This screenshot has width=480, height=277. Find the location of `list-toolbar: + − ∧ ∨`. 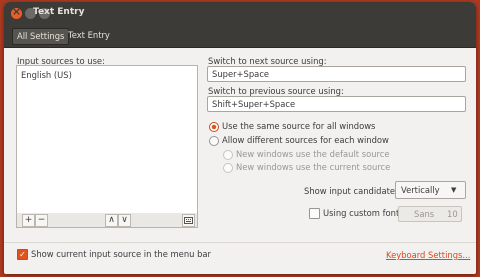

list-toolbar: + − ∧ ∨ is located at coordinates (107, 220).